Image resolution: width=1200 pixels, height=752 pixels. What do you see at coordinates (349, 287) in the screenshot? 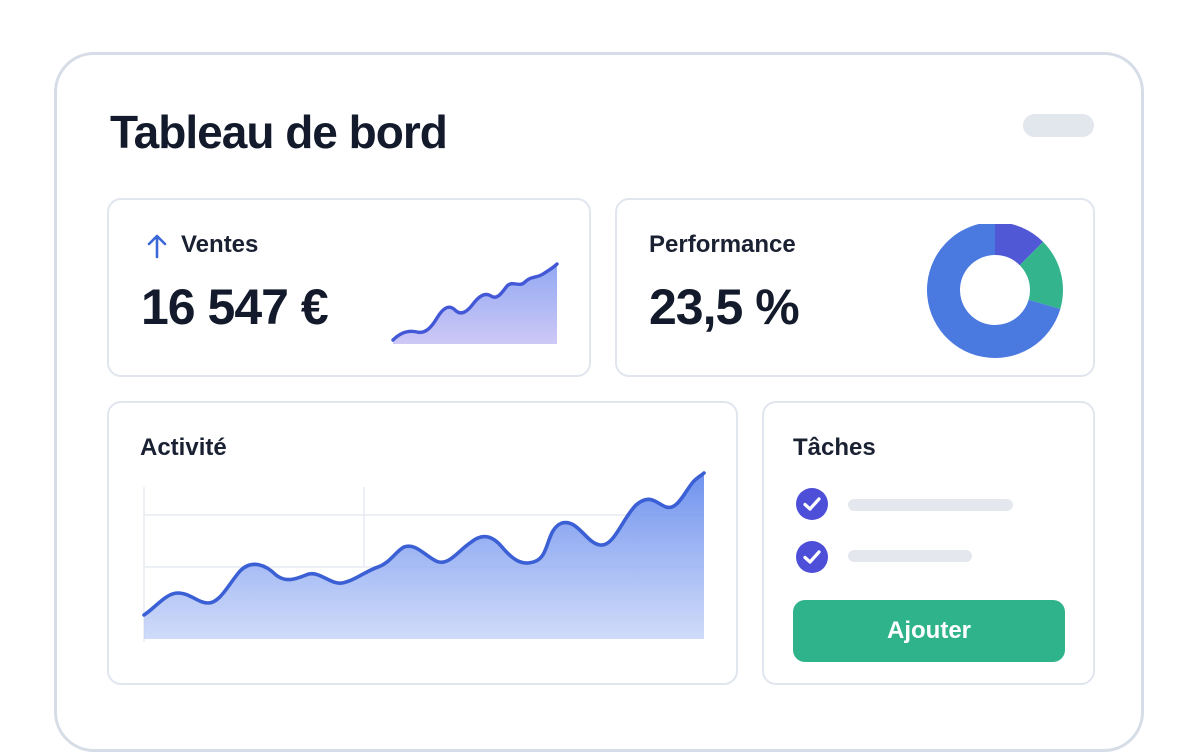
I see `sales-card: Ventes 16 547 €` at bounding box center [349, 287].